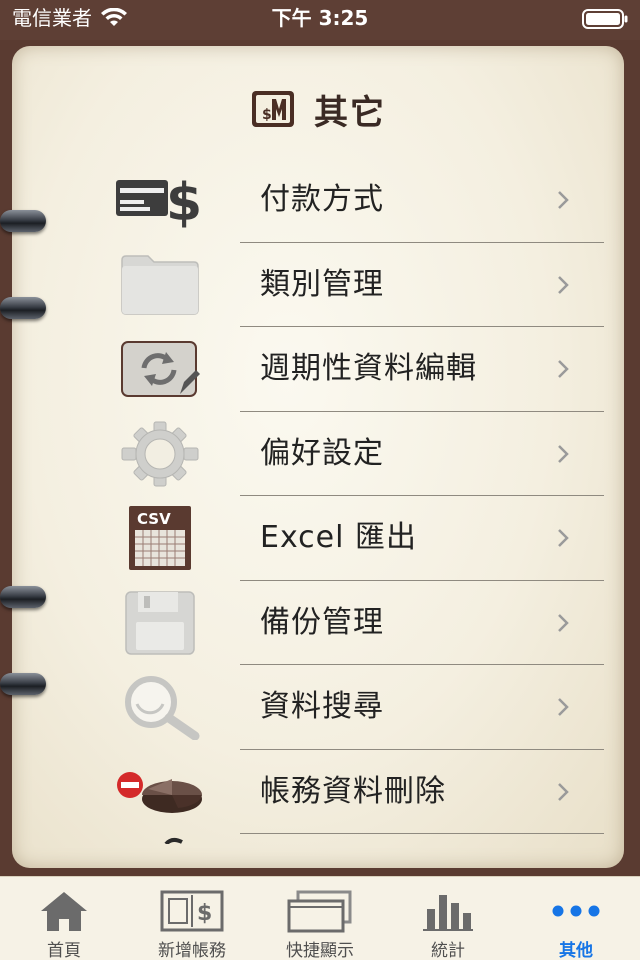 The width and height of the screenshot is (640, 960). I want to click on menu-item-preferences: 偏好設定, so click(318, 454).